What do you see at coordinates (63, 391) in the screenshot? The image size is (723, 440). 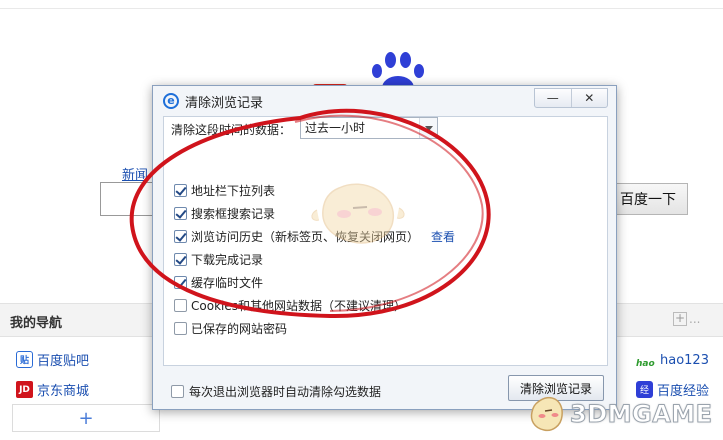 I see `nav-site-label: 京东商城` at bounding box center [63, 391].